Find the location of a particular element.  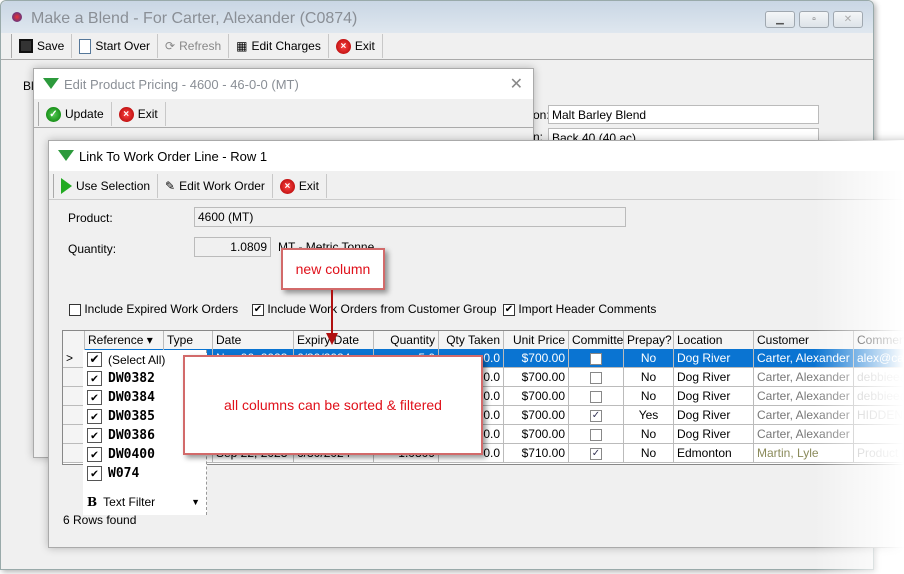

column-header-prepay-: Prepay? is located at coordinates (649, 340).